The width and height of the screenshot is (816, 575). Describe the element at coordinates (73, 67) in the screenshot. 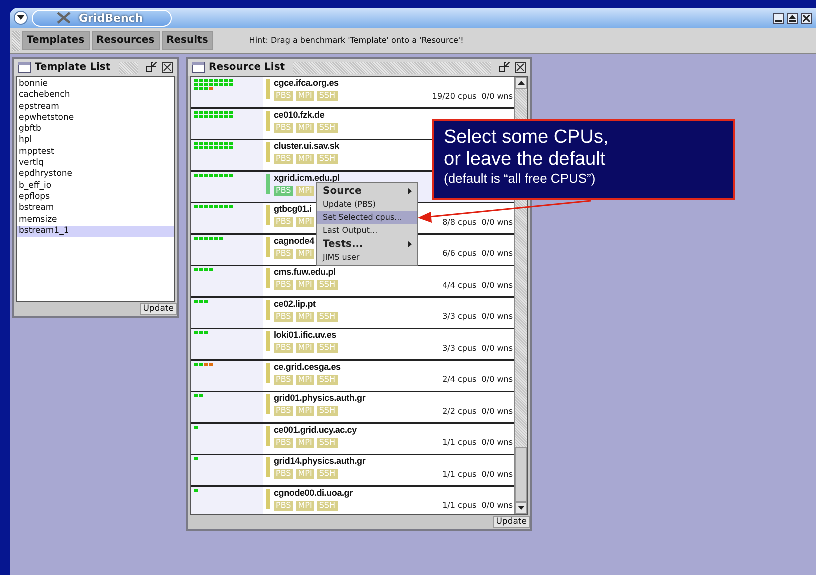

I see `window-title: Template List` at that location.